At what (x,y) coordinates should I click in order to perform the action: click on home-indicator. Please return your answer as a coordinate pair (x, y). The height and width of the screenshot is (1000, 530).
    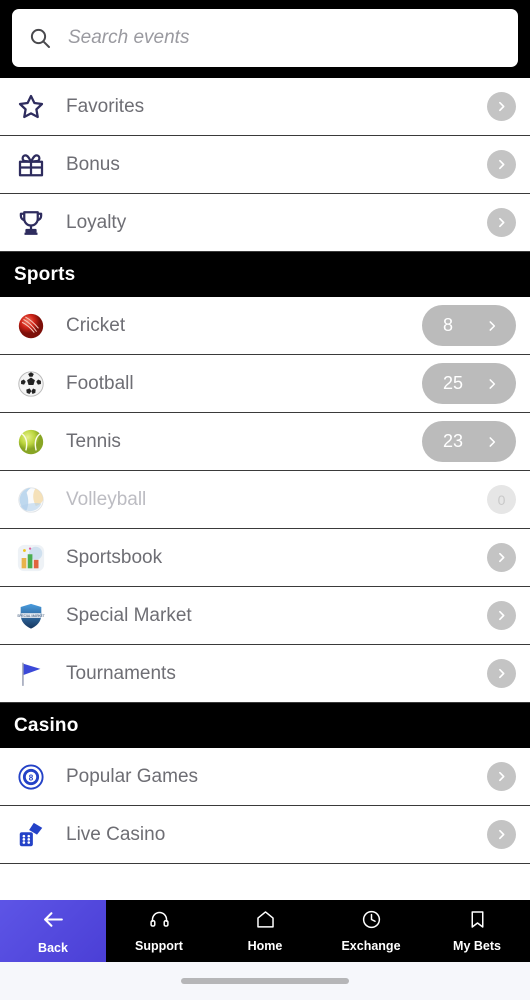
    Looking at the image, I should click on (265, 981).